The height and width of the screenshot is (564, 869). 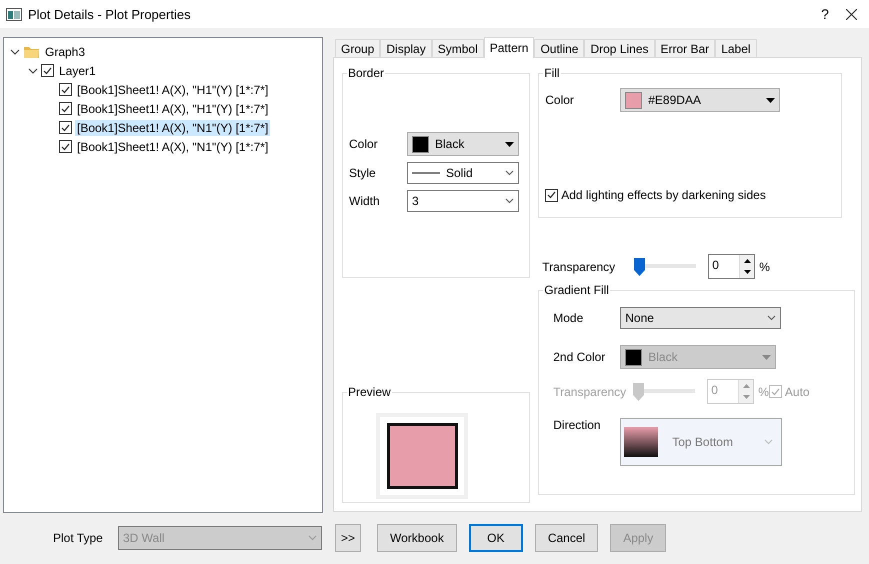 I want to click on group-title: Preview, so click(x=369, y=392).